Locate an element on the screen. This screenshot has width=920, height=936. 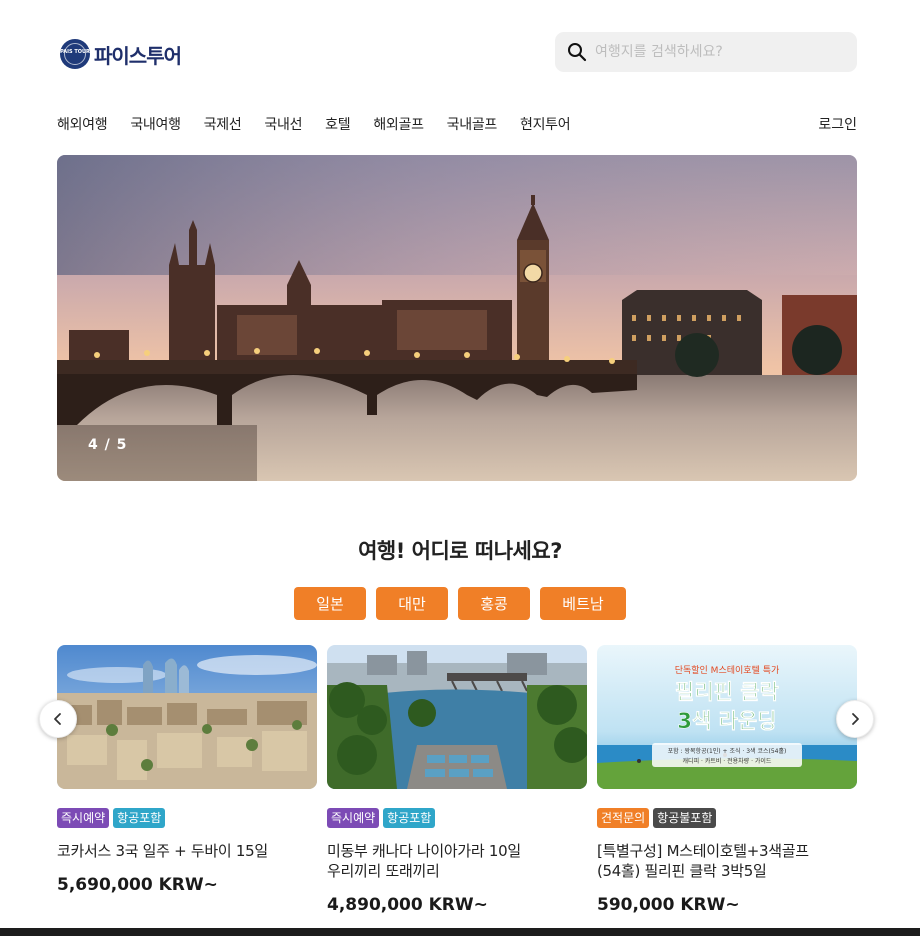
carousel-prev-button is located at coordinates (58, 719).